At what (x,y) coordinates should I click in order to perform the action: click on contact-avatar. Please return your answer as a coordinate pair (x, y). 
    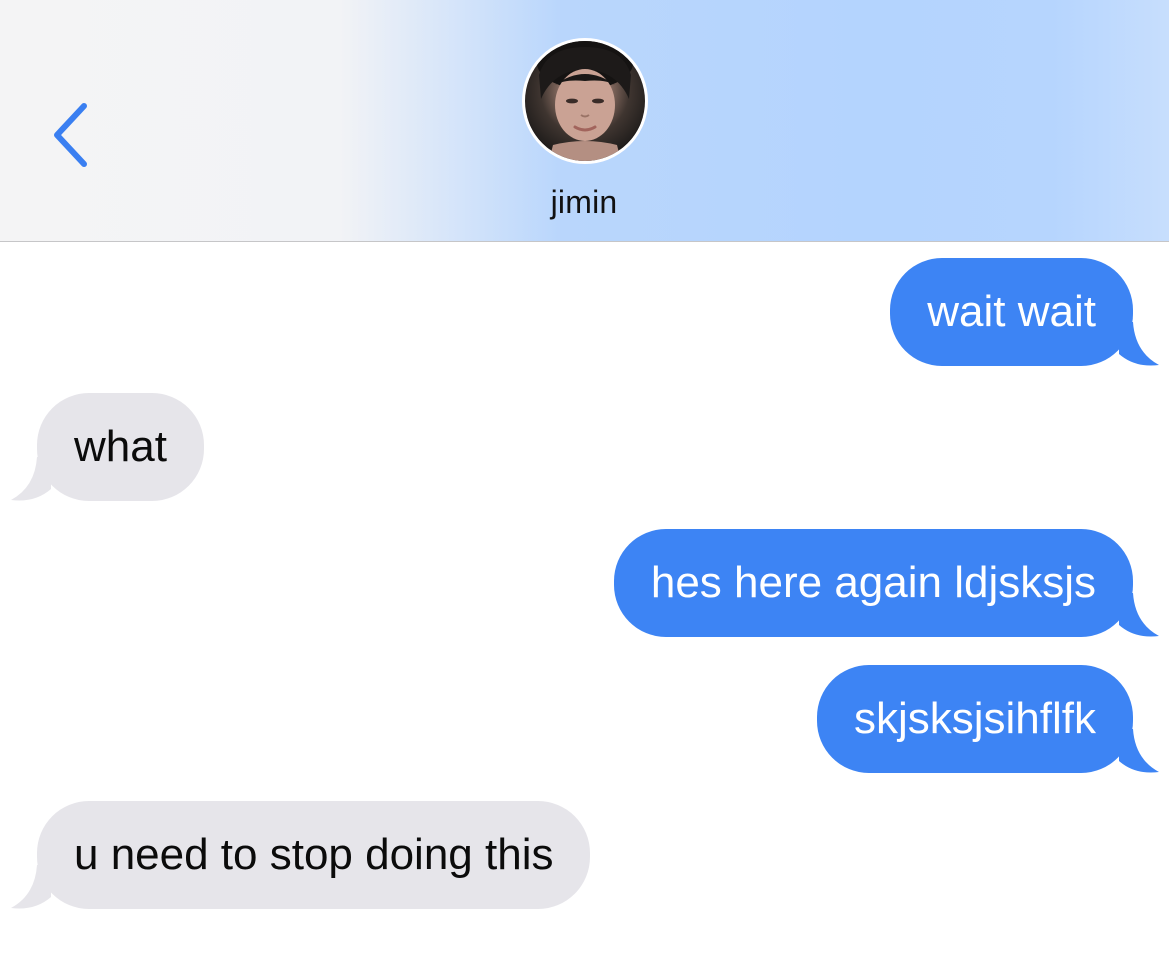
    Looking at the image, I should click on (585, 101).